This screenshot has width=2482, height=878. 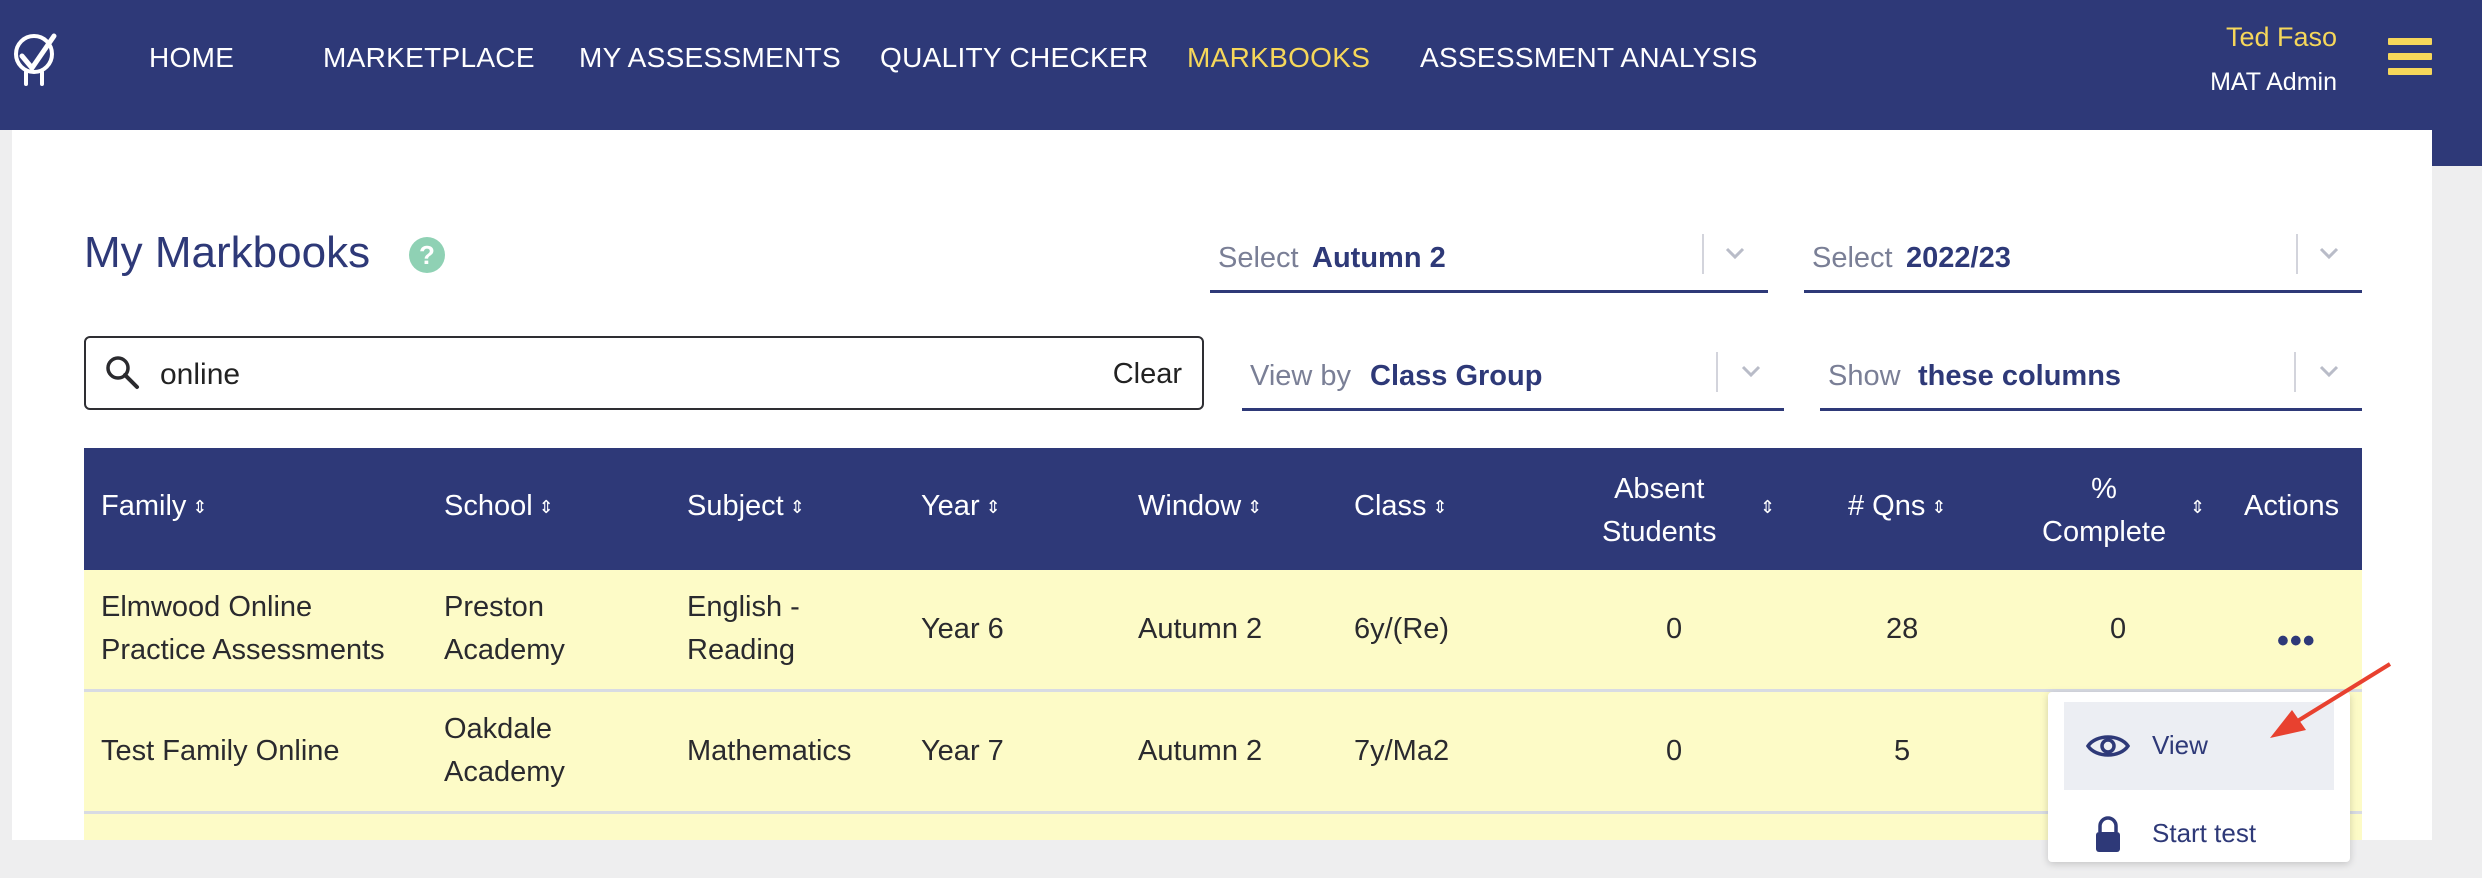 What do you see at coordinates (200, 375) in the screenshot?
I see `search-input: online` at bounding box center [200, 375].